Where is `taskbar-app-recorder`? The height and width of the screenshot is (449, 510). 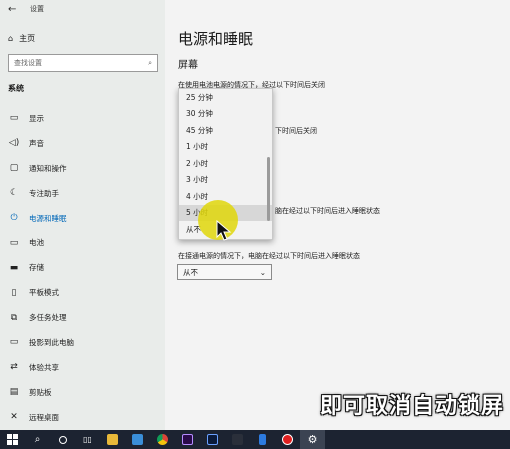 taskbar-app-recorder is located at coordinates (287, 439).